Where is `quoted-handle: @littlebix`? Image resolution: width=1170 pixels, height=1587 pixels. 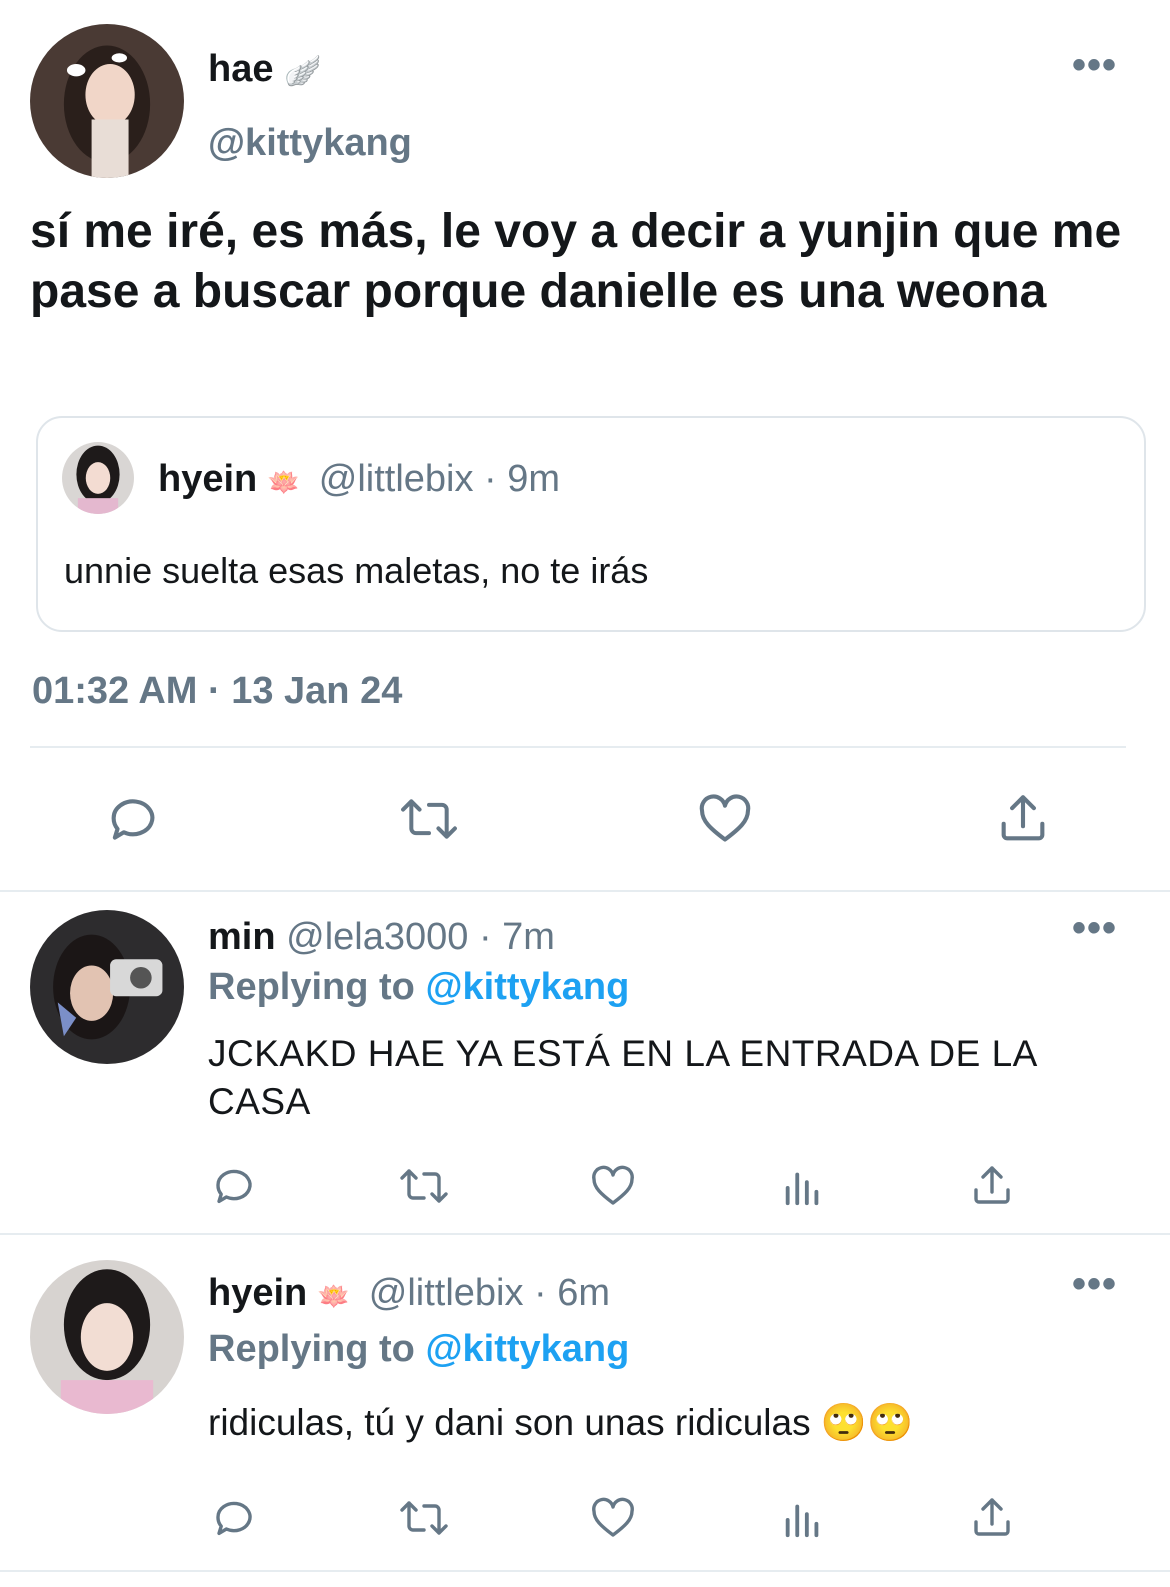
quoted-handle: @littlebix is located at coordinates (396, 479).